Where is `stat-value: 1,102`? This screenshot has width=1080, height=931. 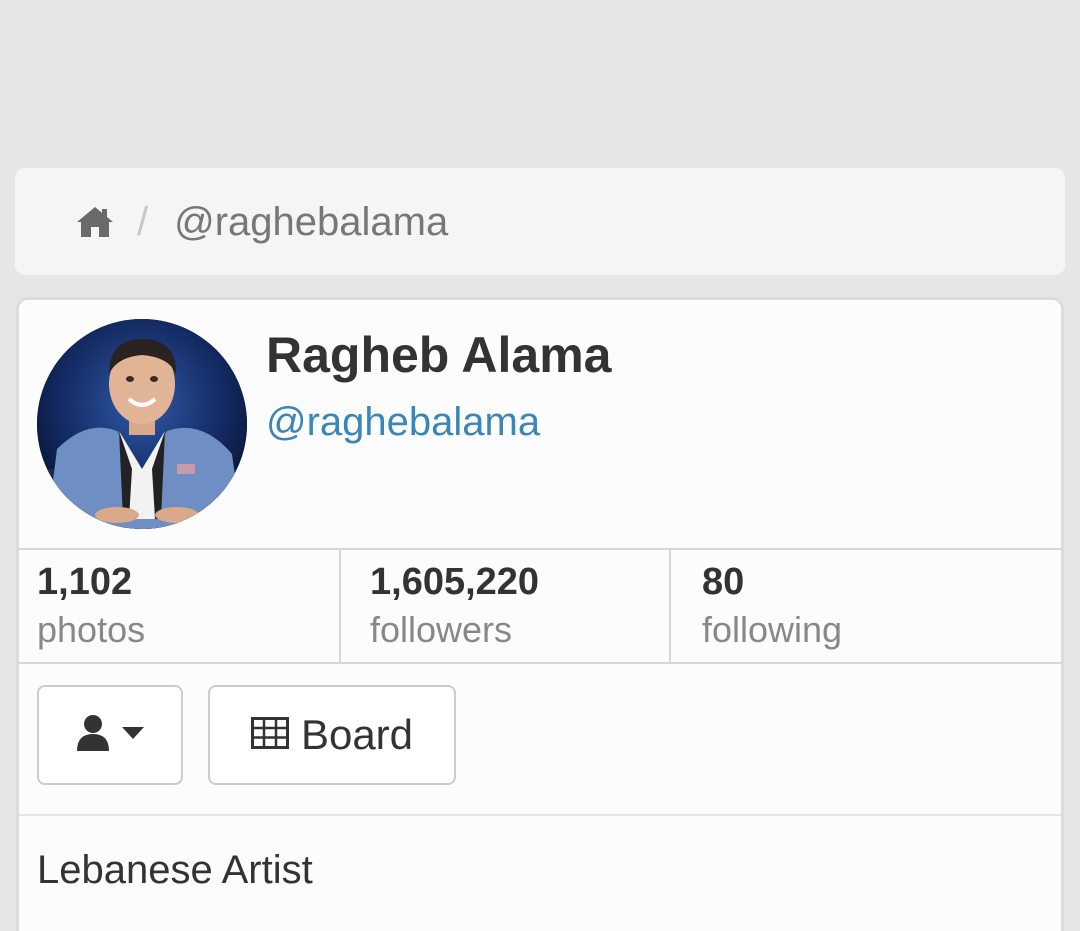 stat-value: 1,102 is located at coordinates (85, 582).